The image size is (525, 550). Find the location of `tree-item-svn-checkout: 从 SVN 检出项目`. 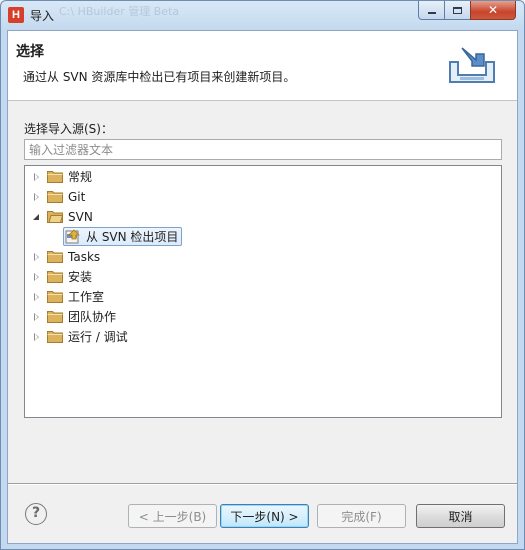

tree-item-svn-checkout: 从 SVN 检出项目 is located at coordinates (123, 236).